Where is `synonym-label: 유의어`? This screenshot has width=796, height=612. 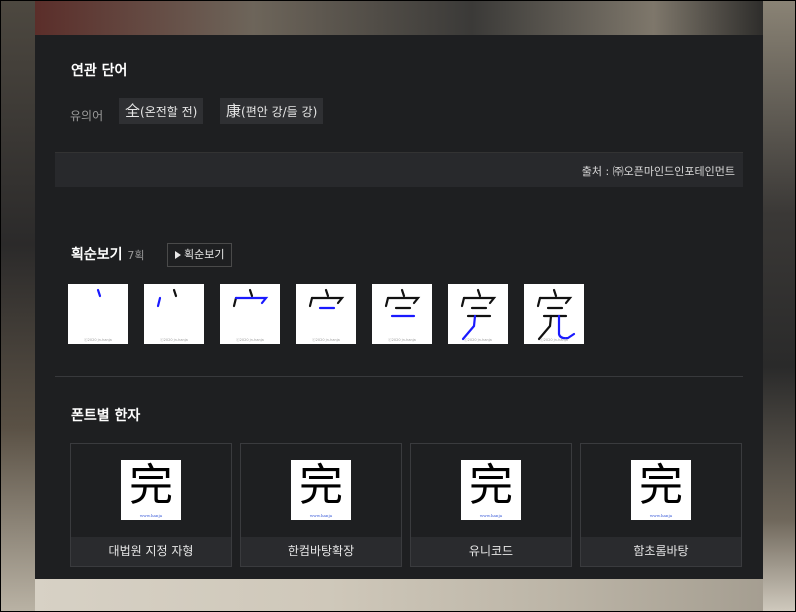
synonym-label: 유의어 is located at coordinates (87, 116).